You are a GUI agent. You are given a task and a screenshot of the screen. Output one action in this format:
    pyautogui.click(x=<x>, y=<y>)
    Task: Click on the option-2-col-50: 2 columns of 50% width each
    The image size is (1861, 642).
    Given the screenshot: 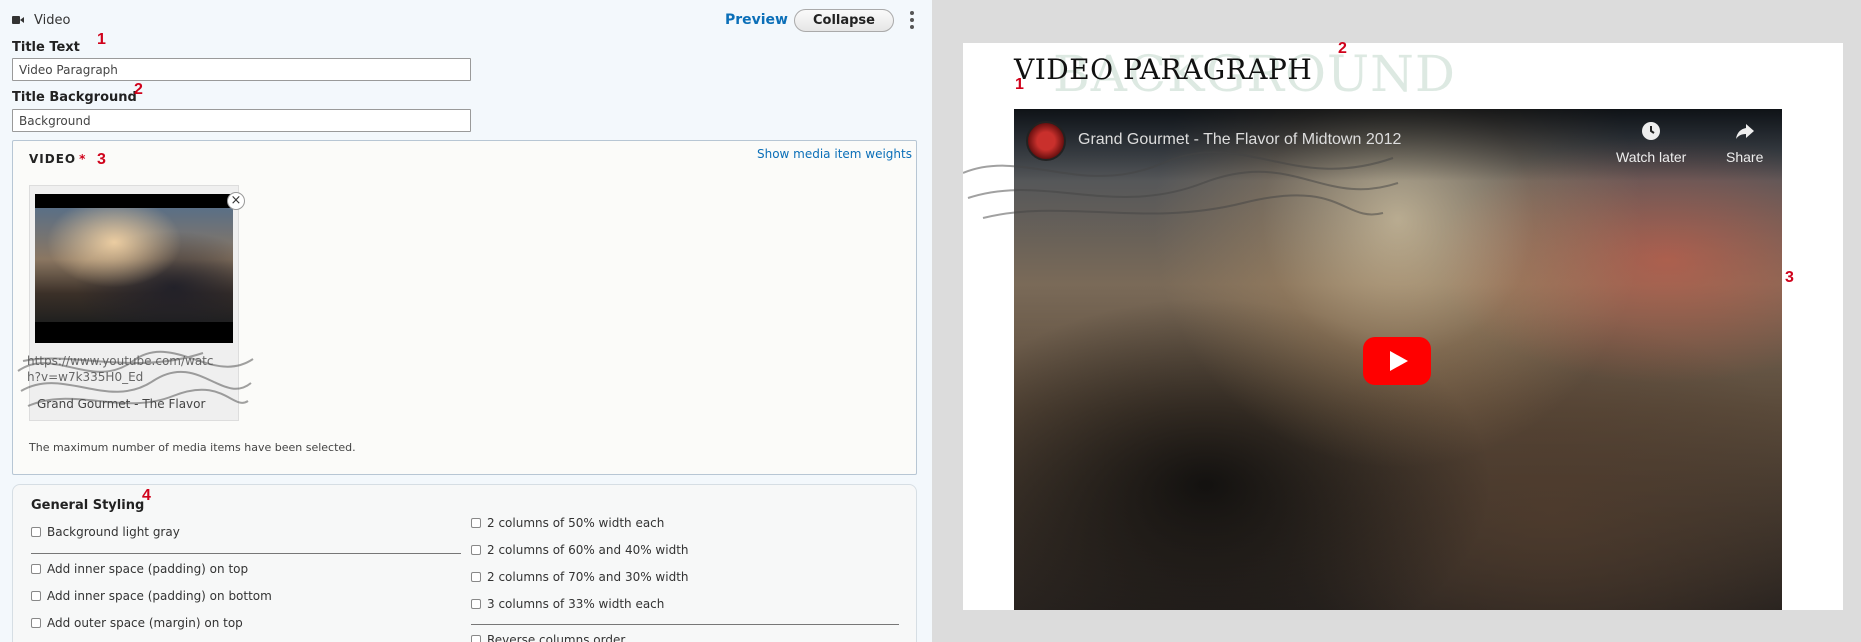 What is the action you would take?
    pyautogui.click(x=567, y=523)
    